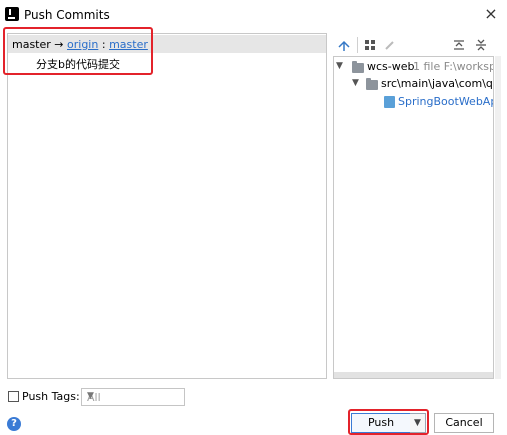 This screenshot has height=435, width=507. Describe the element at coordinates (51, 396) in the screenshot. I see `push-tags-label: Push Tags:` at that location.